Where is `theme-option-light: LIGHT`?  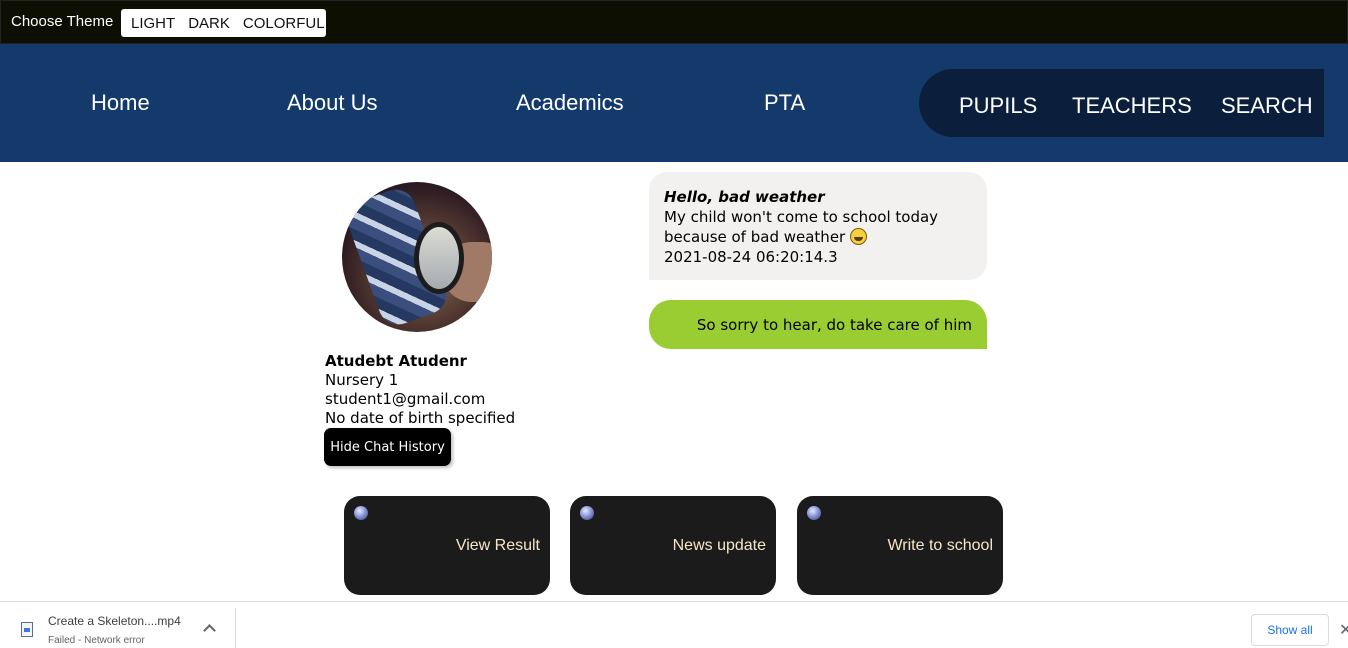 theme-option-light: LIGHT is located at coordinates (153, 23).